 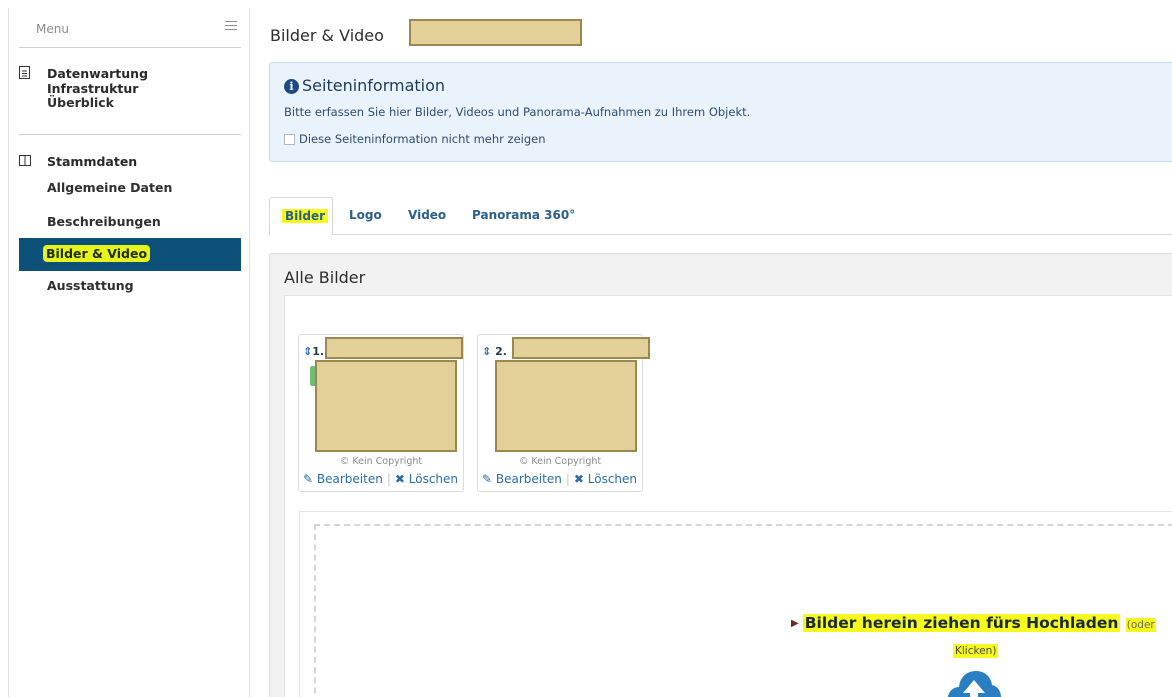 What do you see at coordinates (25, 160) in the screenshot?
I see `columns-icon` at bounding box center [25, 160].